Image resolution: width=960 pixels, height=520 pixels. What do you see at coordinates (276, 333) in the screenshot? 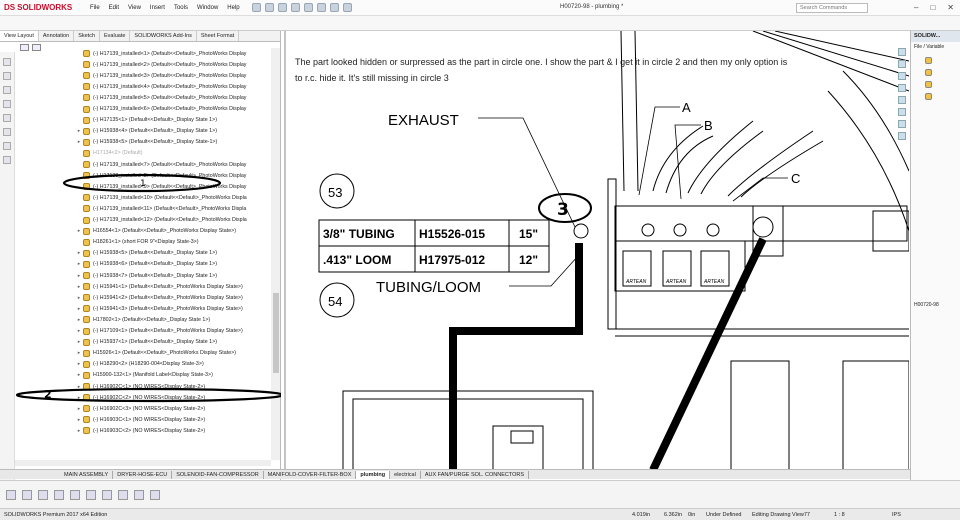
I see `tree-scrollbar-thumb` at bounding box center [276, 333].